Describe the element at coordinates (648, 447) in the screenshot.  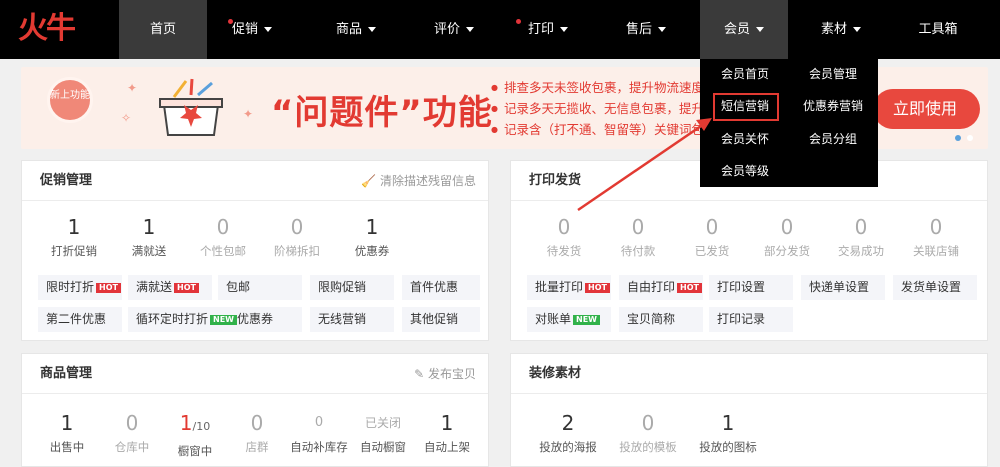
I see `stat-label: 投放的模板` at that location.